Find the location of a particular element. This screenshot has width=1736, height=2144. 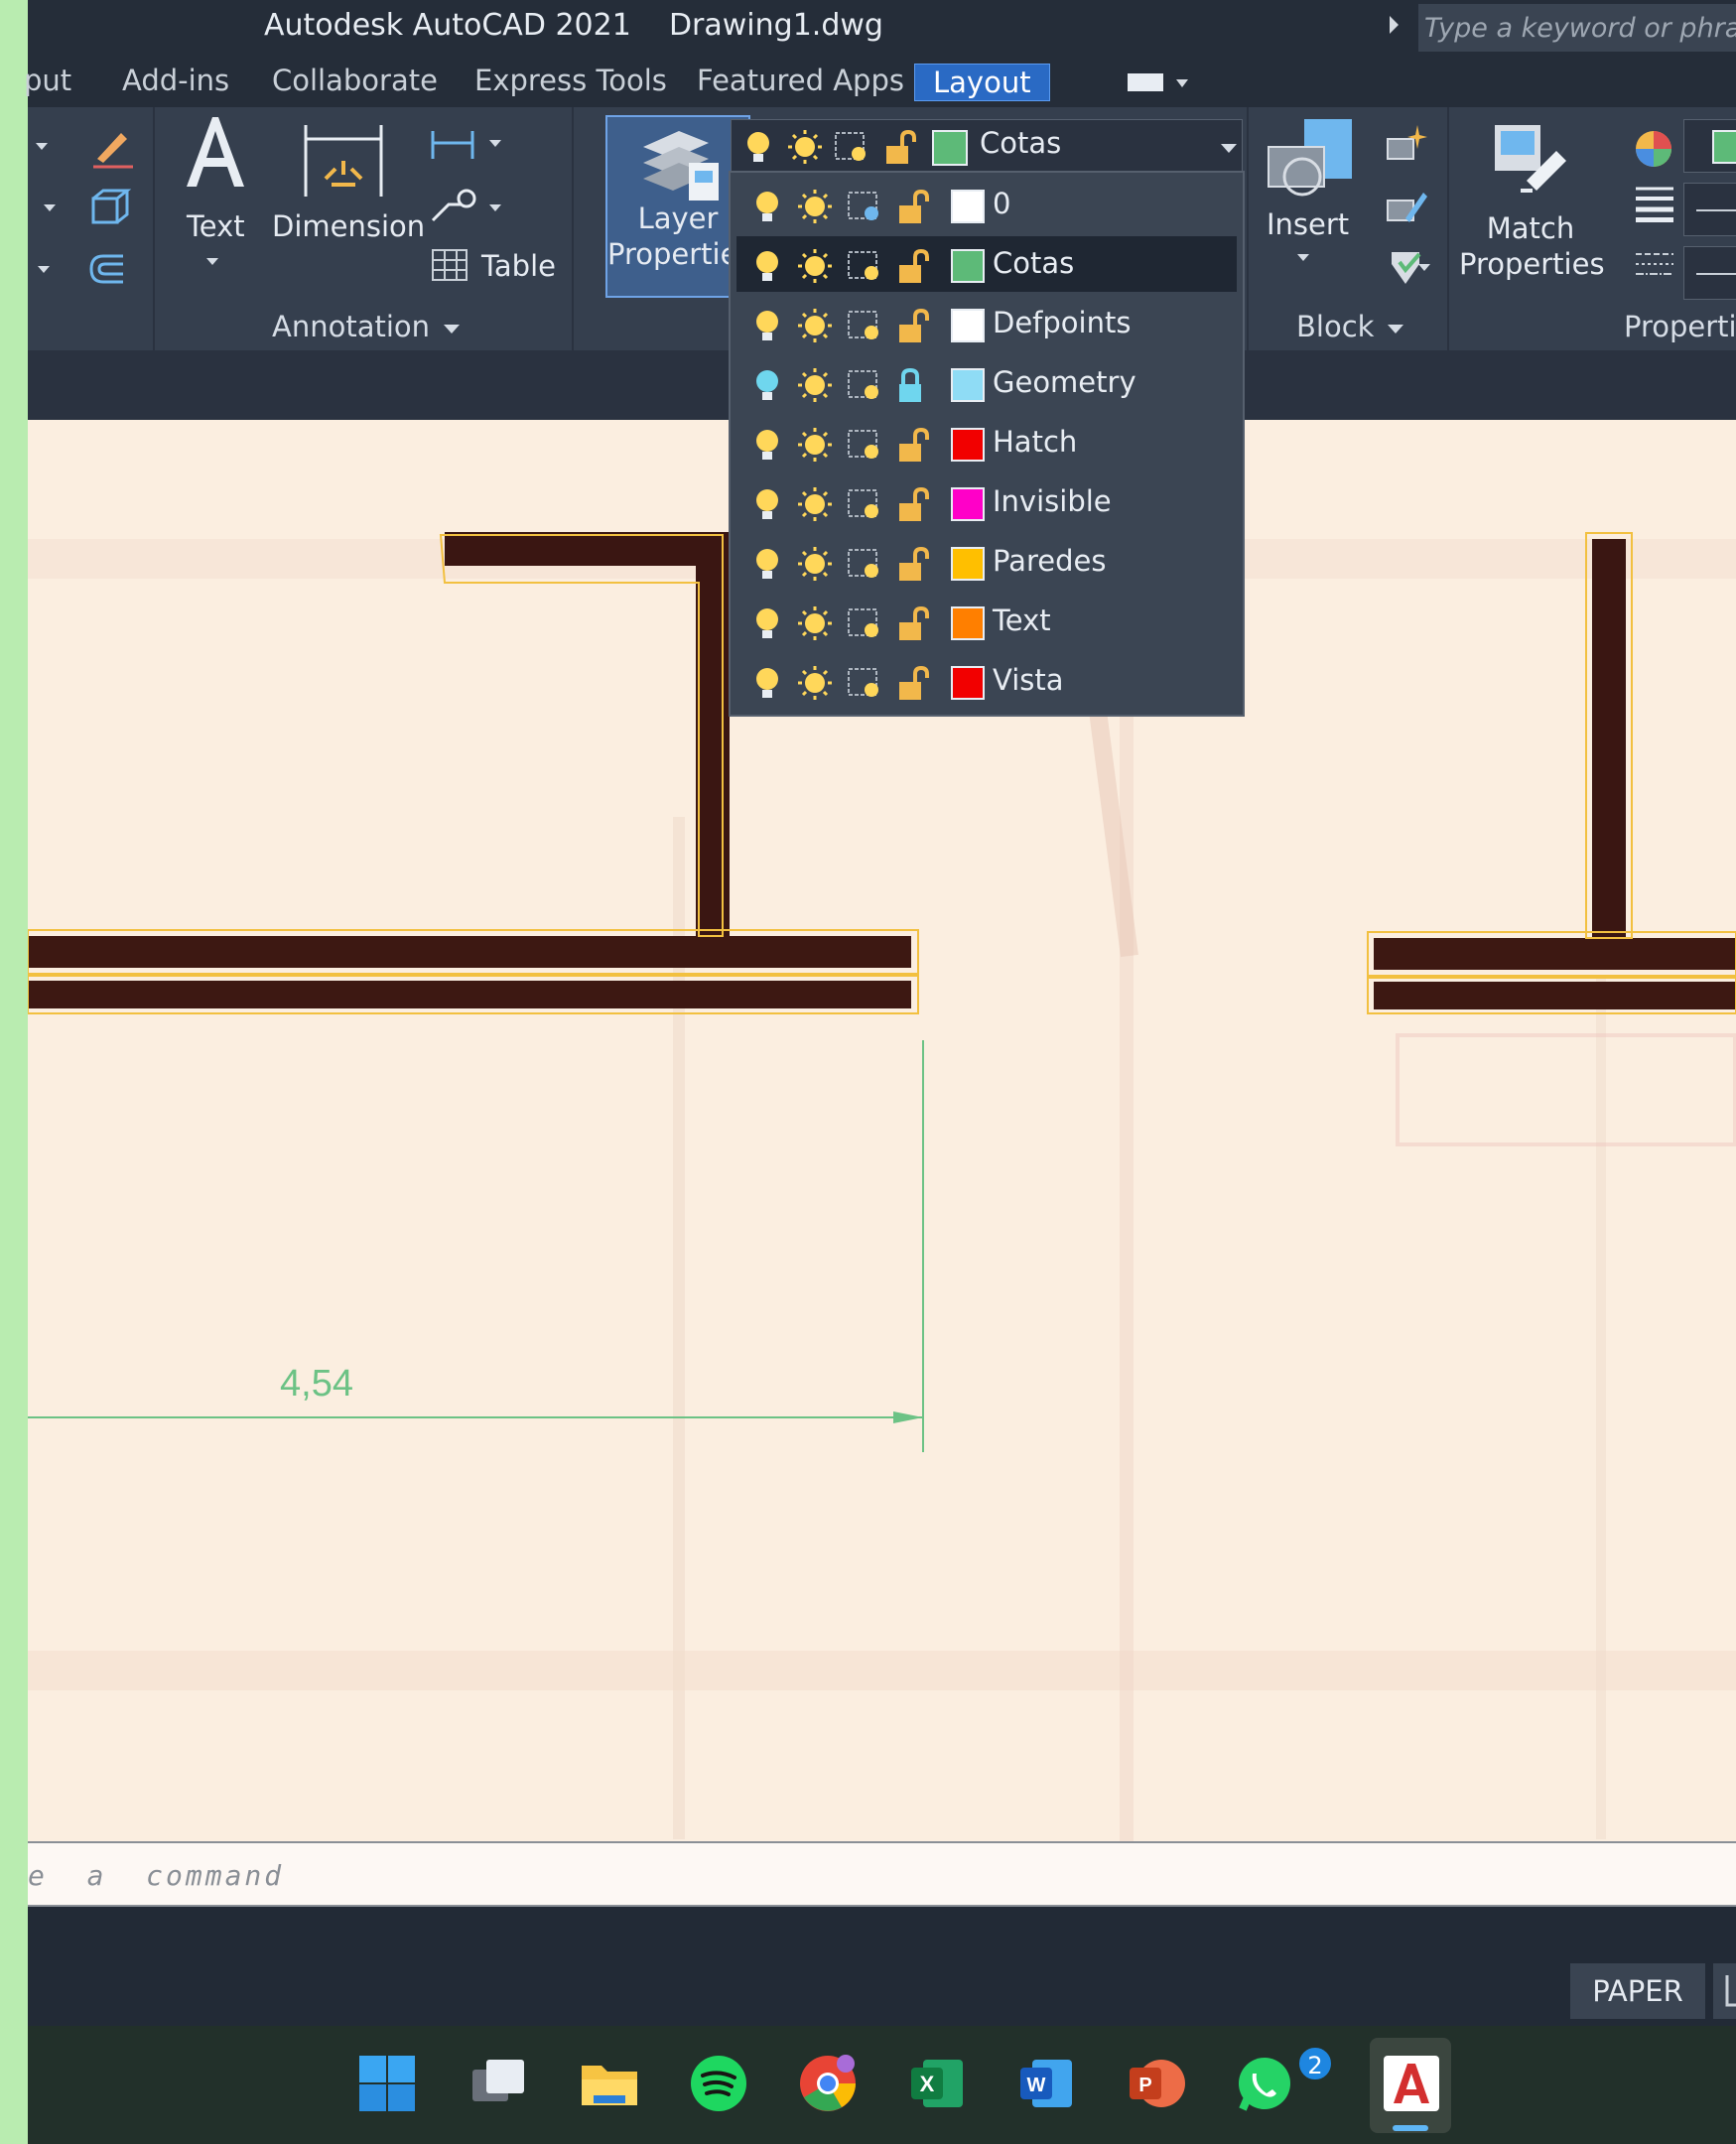

lock-icon is located at coordinates (912, 385).